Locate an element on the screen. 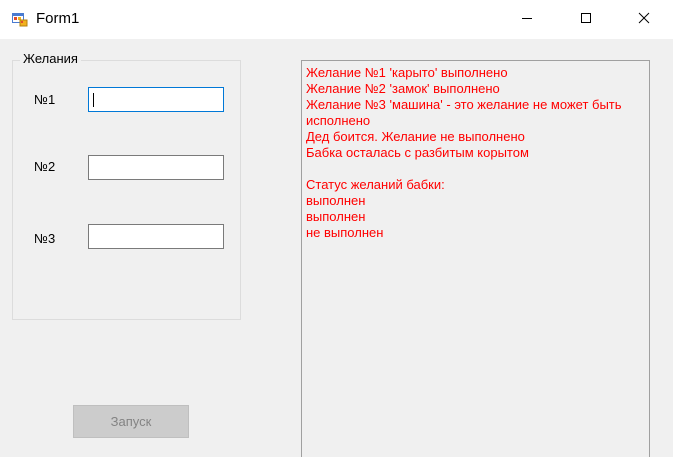  winforms-app-icon is located at coordinates (20, 19).